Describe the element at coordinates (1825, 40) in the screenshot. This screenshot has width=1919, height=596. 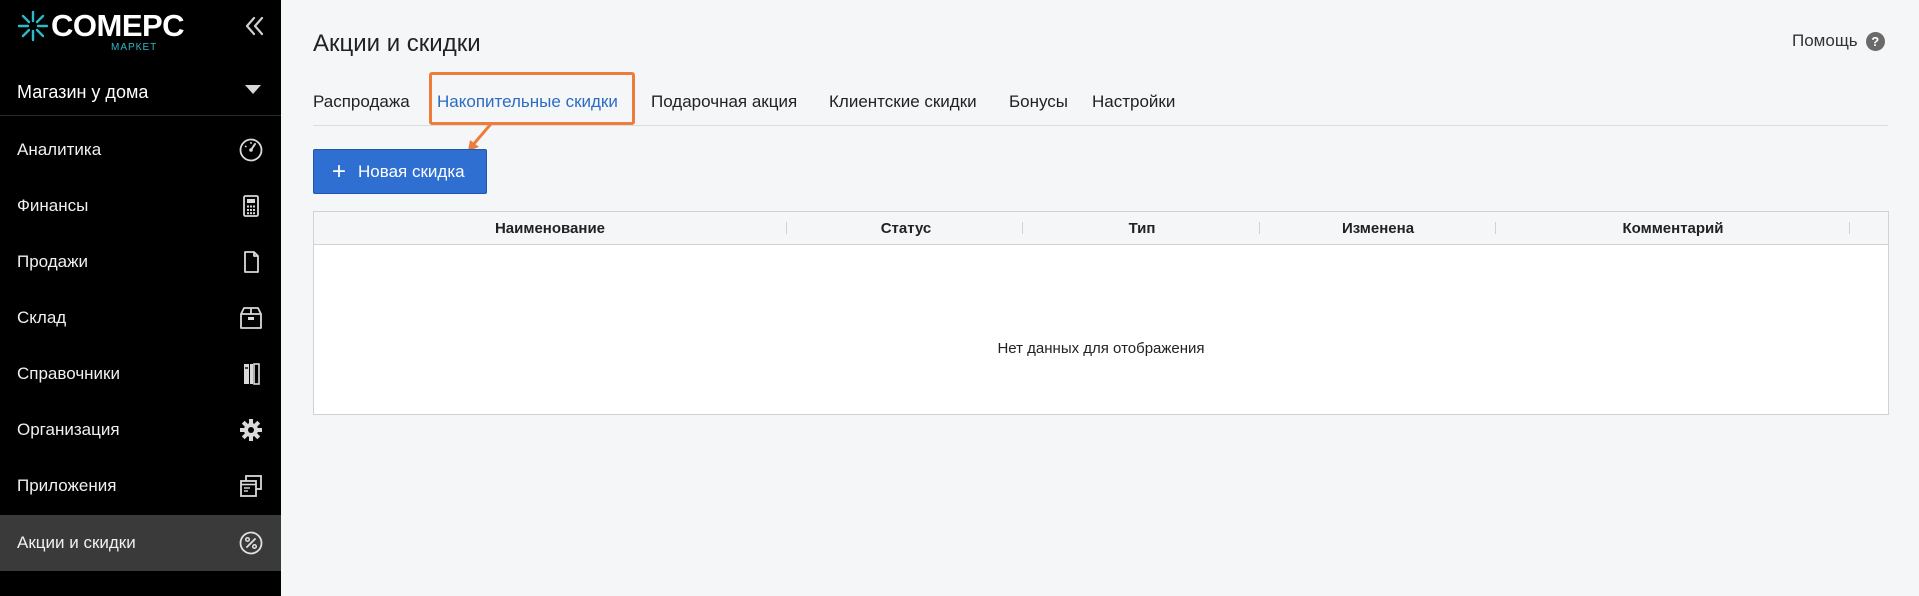
I see `help-label: Помощь` at that location.